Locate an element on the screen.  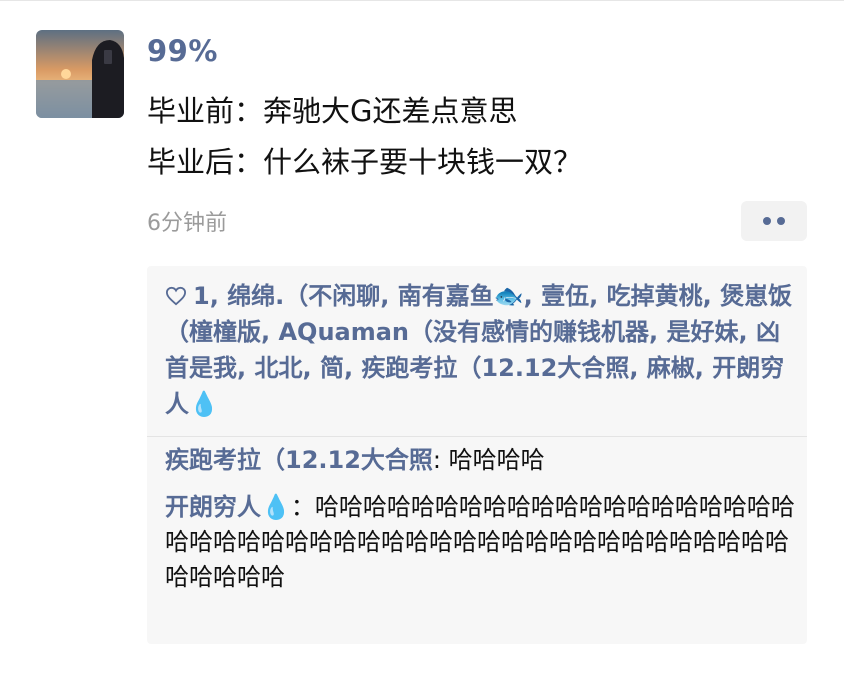
comment-text: 哈哈哈哈 is located at coordinates (496, 460).